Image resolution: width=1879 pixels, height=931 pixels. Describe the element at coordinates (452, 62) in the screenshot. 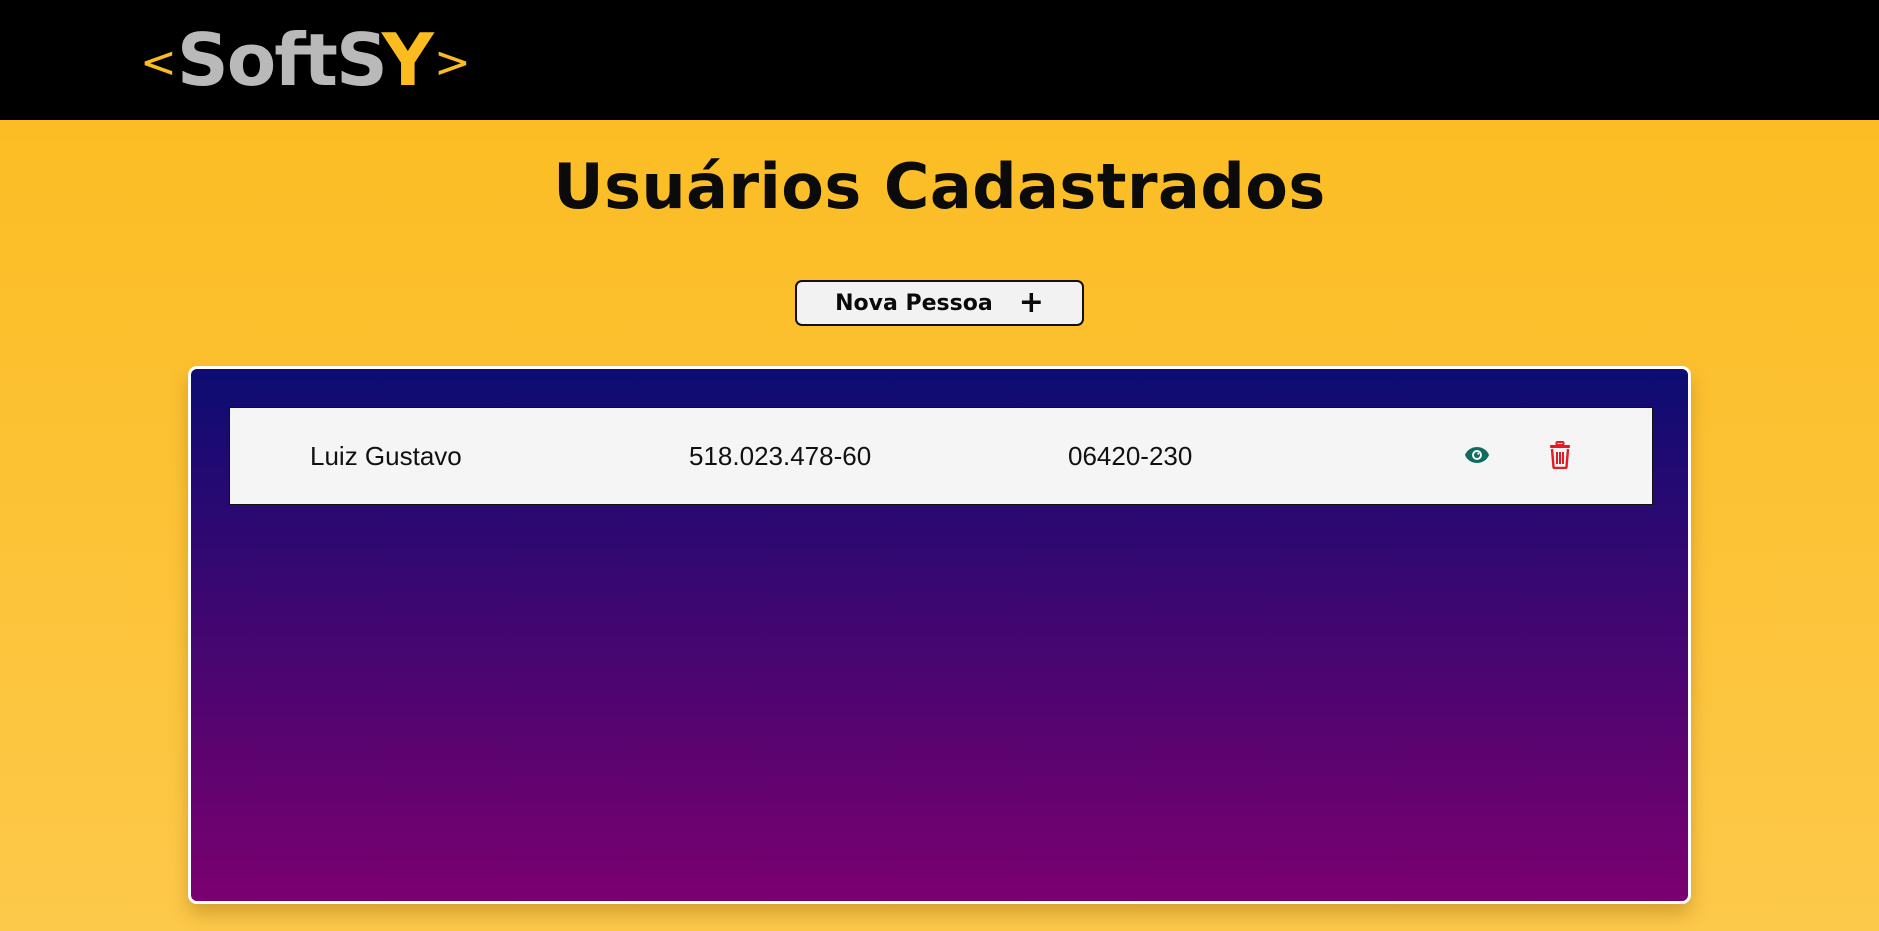

I see `logo-close-bracket: >` at that location.